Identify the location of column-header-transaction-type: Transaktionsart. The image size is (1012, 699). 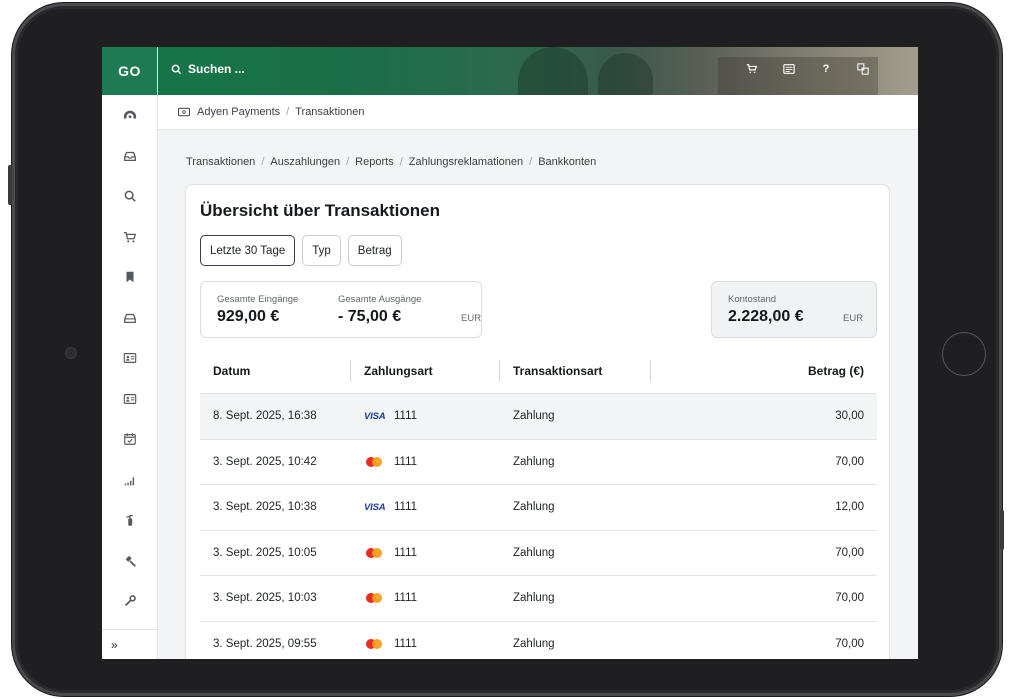
(557, 371).